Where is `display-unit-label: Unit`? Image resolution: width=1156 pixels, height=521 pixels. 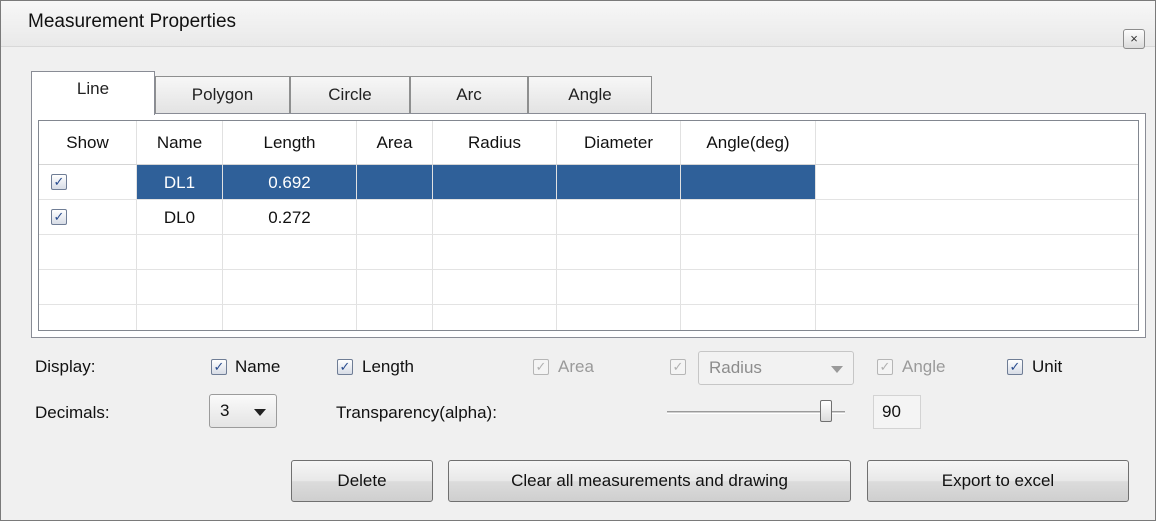 display-unit-label: Unit is located at coordinates (1047, 367).